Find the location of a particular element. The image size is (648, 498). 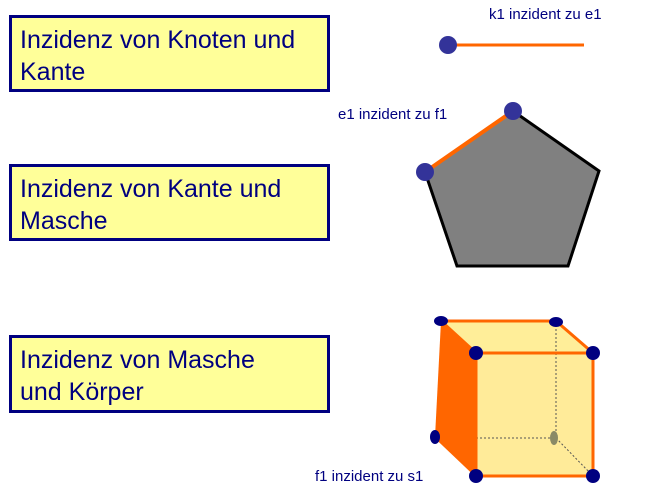

cube-vertex-front-bottom-right is located at coordinates (593, 476).